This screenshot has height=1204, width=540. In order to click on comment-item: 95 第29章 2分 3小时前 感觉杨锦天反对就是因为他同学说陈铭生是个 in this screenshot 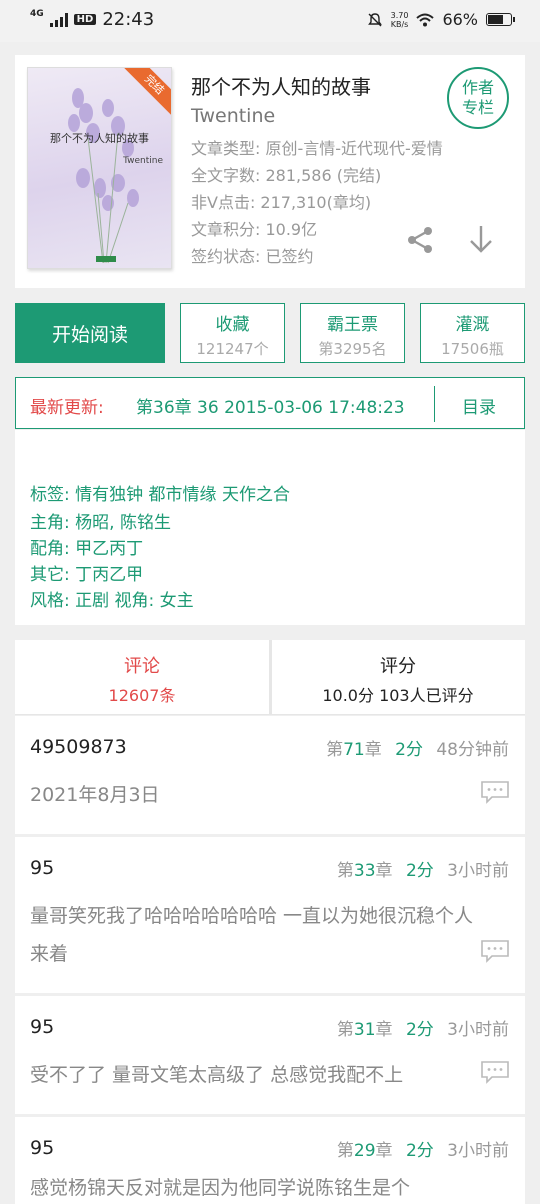, I will do `click(270, 1160)`.